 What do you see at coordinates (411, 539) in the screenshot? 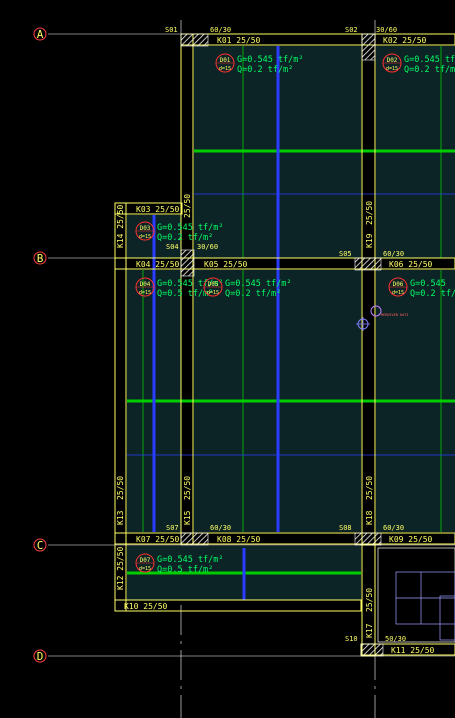
I see `svg-text: K09 25/50` at bounding box center [411, 539].